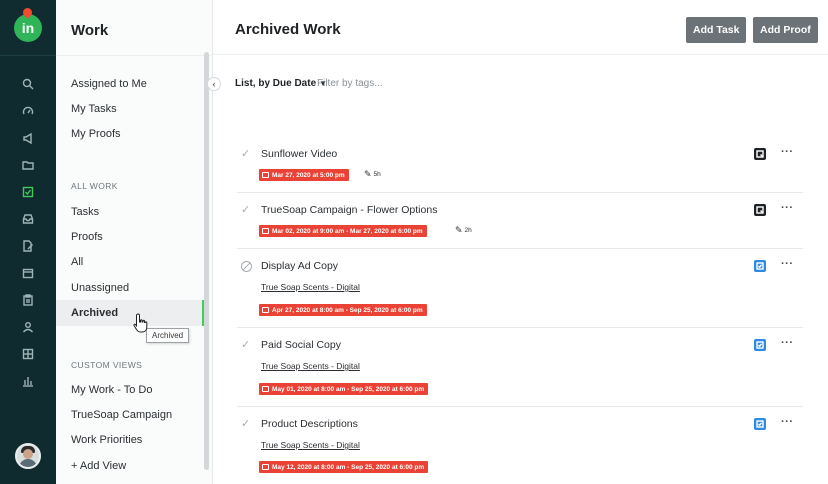 This screenshot has width=828, height=484. I want to click on add-proof-button: Add Proof, so click(785, 30).